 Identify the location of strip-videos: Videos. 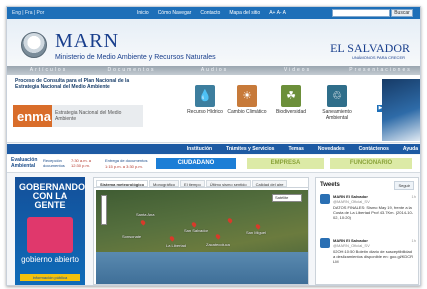
(297, 70).